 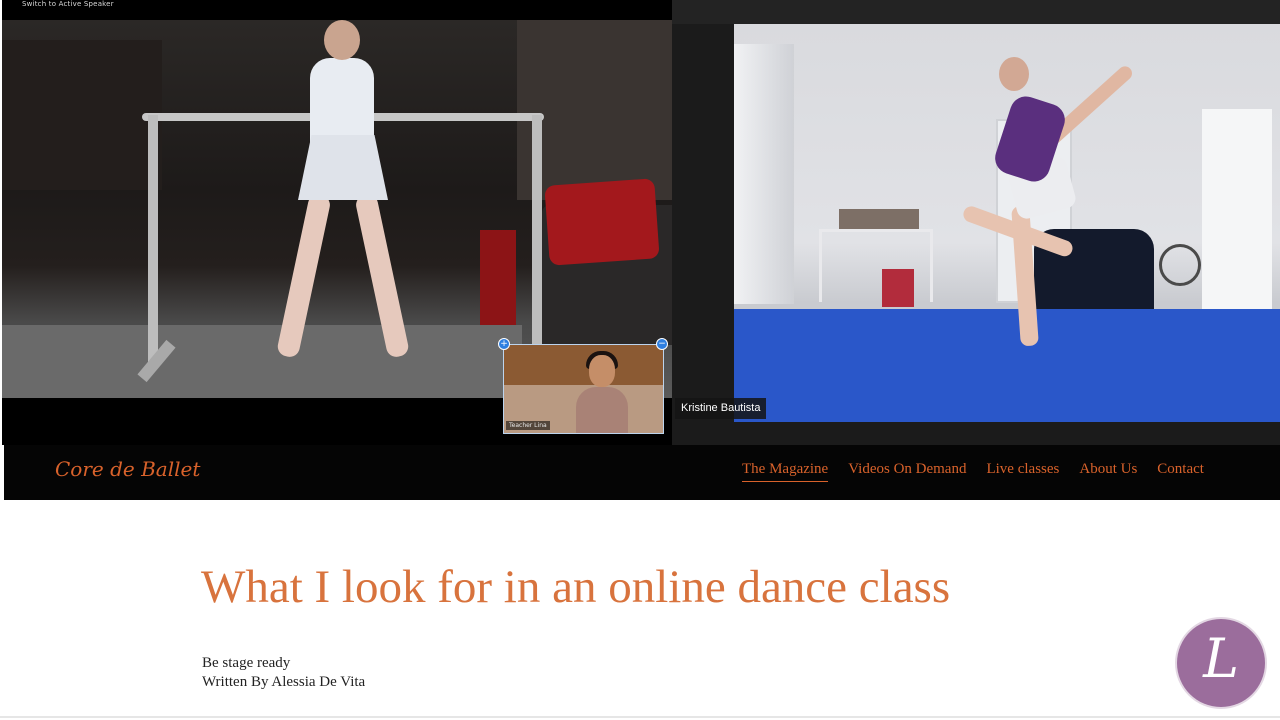 I want to click on bright-doorway, so click(x=1237, y=209).